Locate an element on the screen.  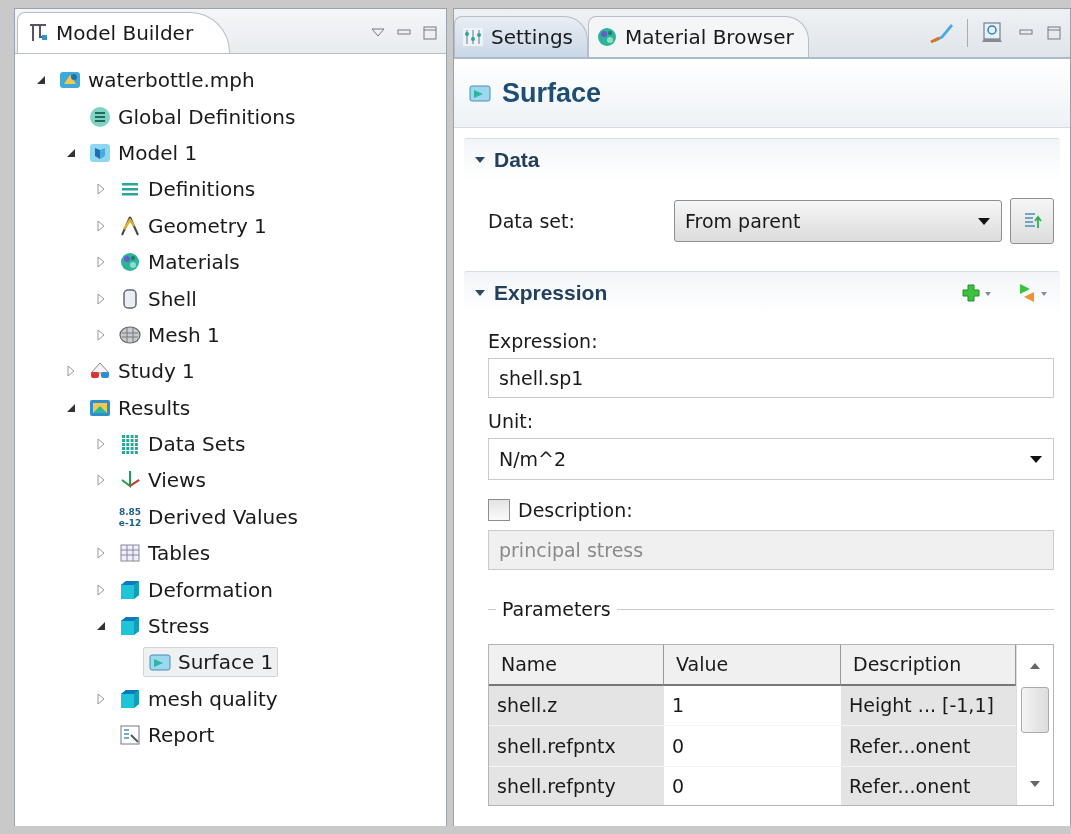
checkbox is located at coordinates (499, 510).